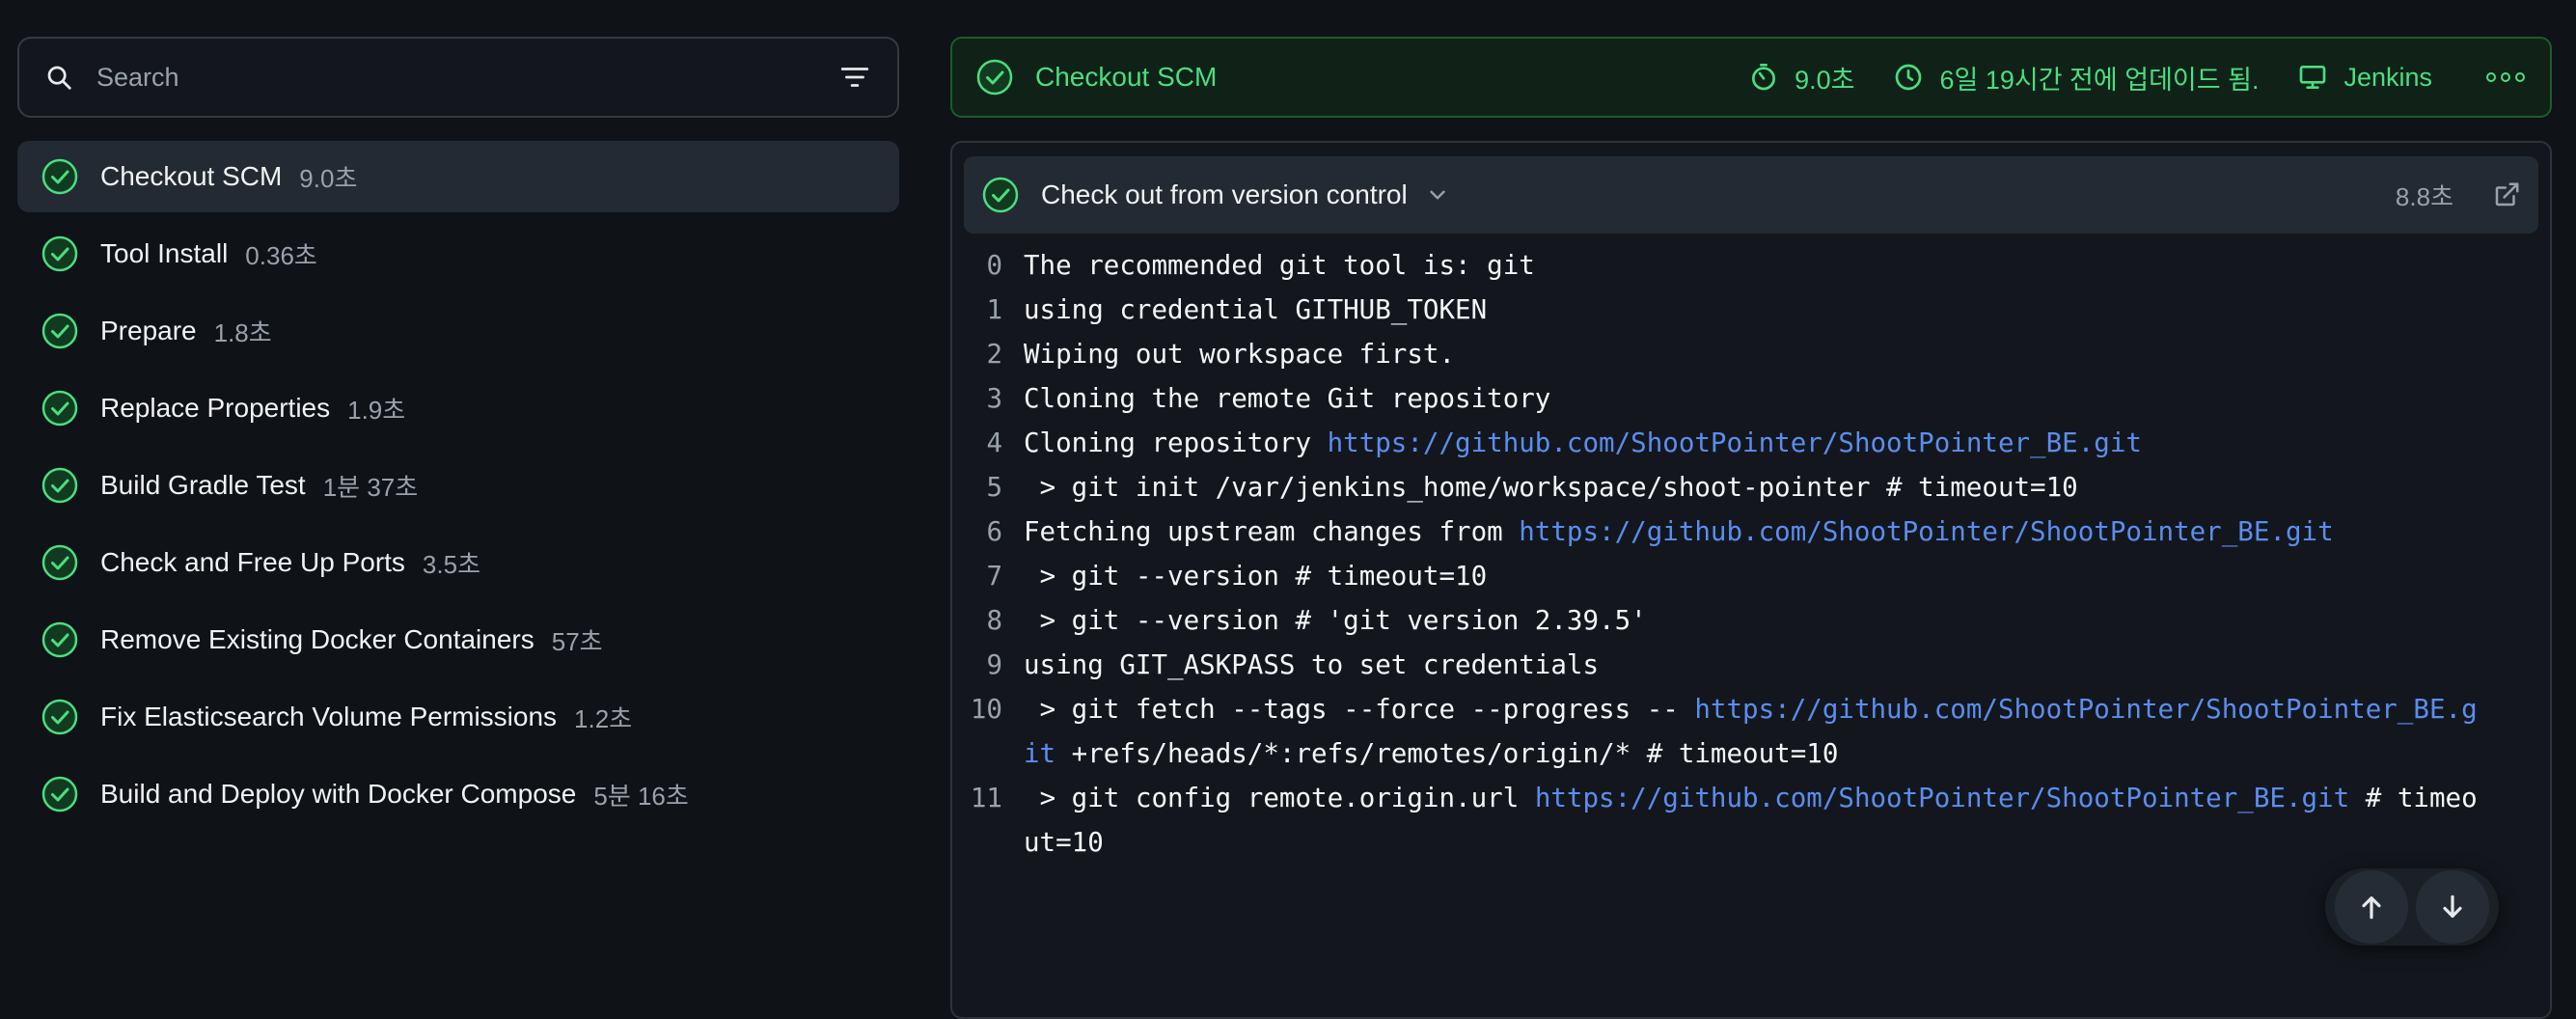 This screenshot has width=2576, height=1019. I want to click on line-number: 3, so click(994, 398).